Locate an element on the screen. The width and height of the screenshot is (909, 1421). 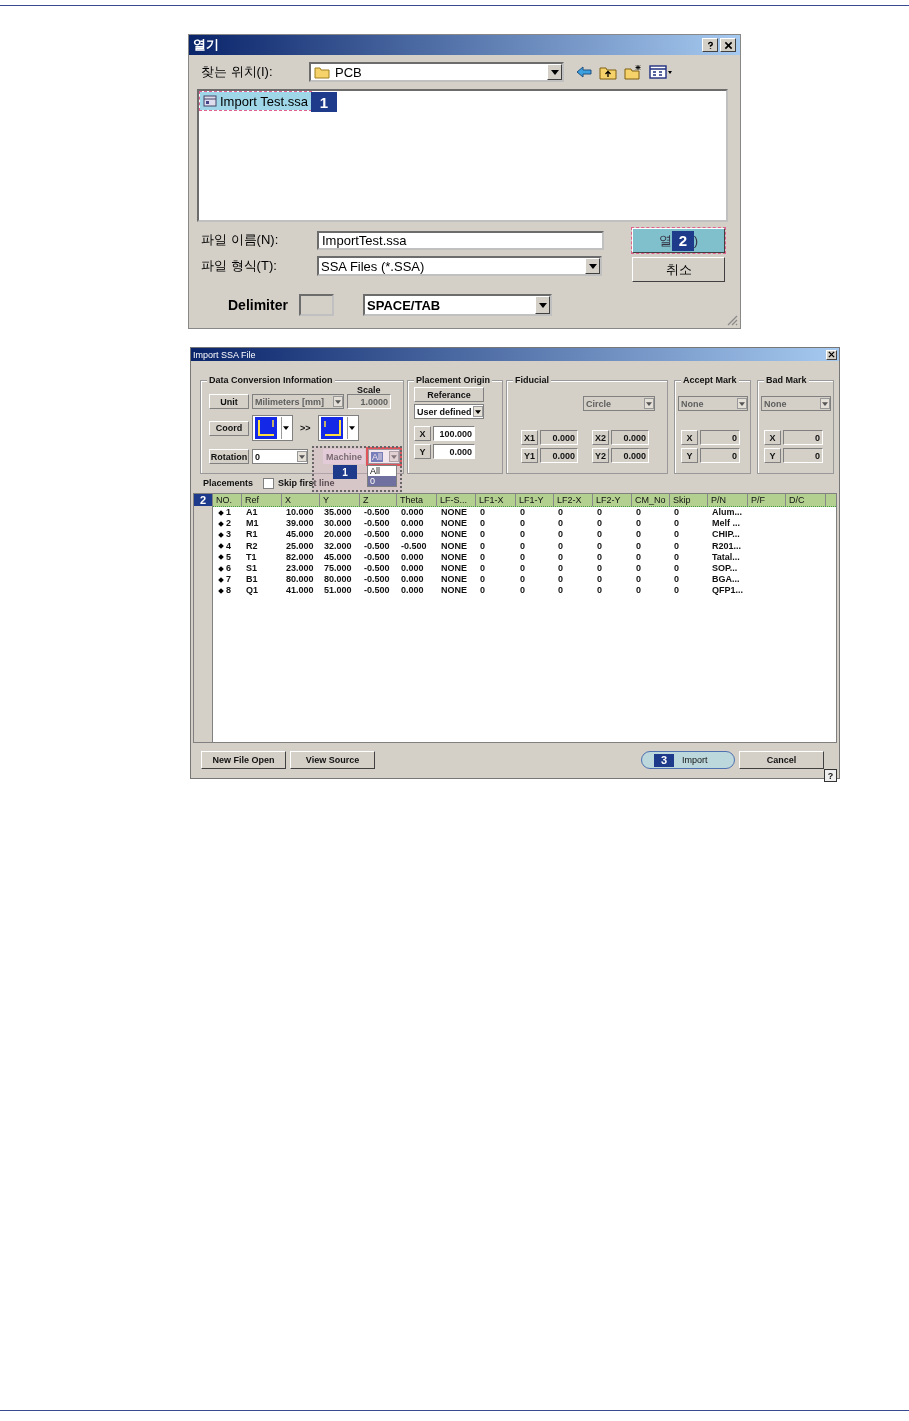
table-cell: 7 is located at coordinates (227, 580).